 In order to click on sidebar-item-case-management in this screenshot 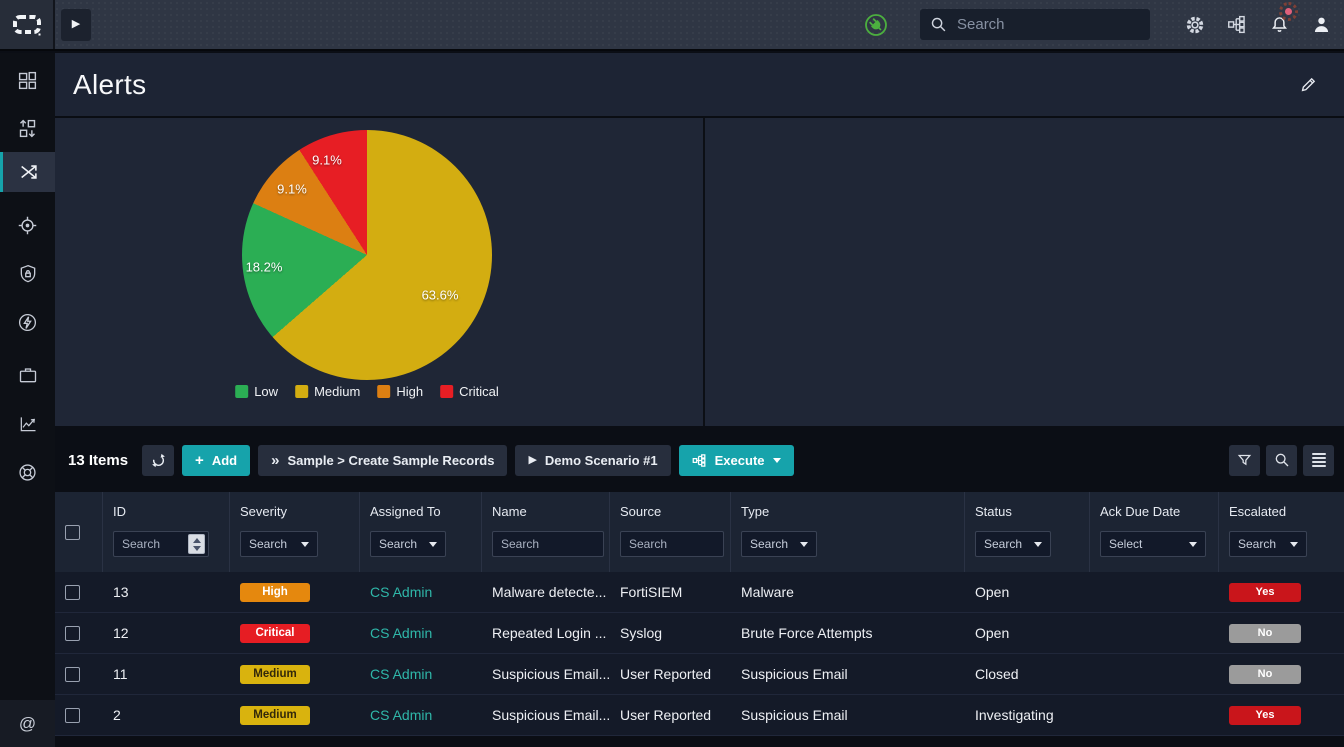, I will do `click(27, 375)`.